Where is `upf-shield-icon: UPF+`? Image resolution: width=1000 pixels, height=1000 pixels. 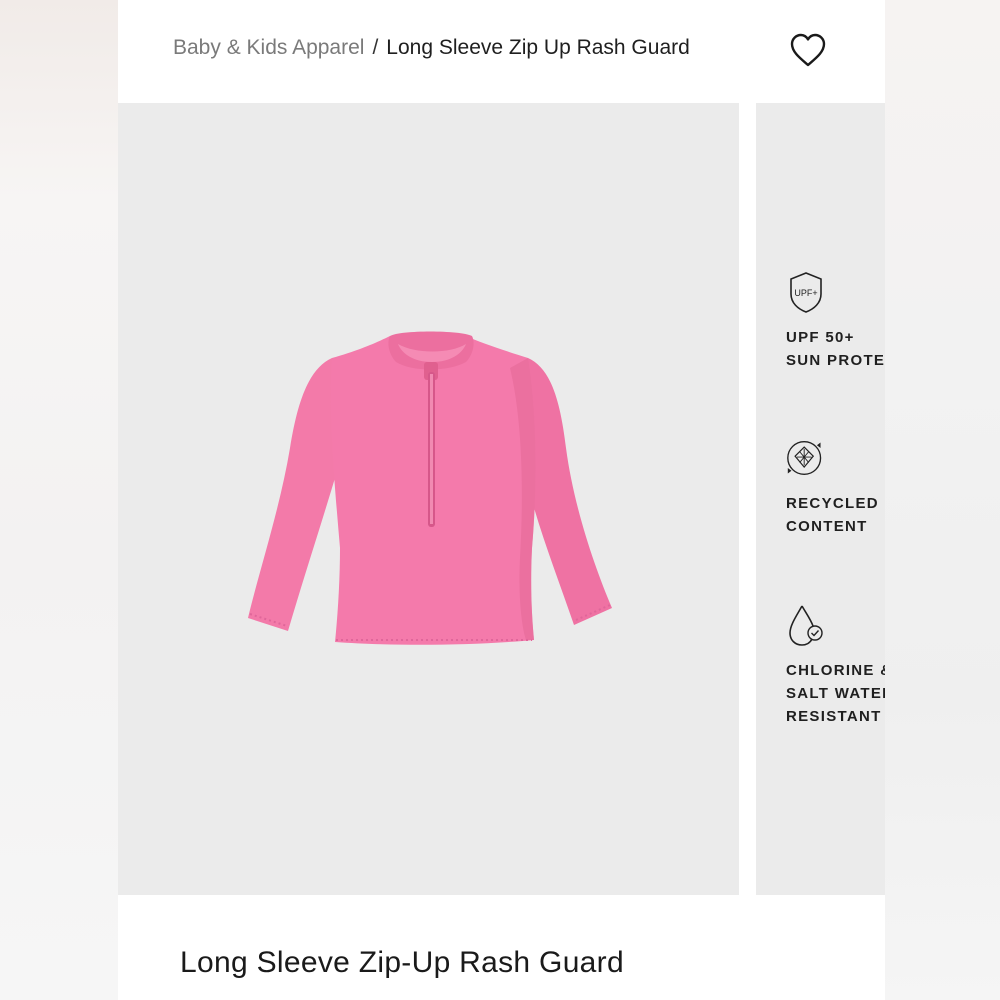 upf-shield-icon: UPF+ is located at coordinates (806, 292).